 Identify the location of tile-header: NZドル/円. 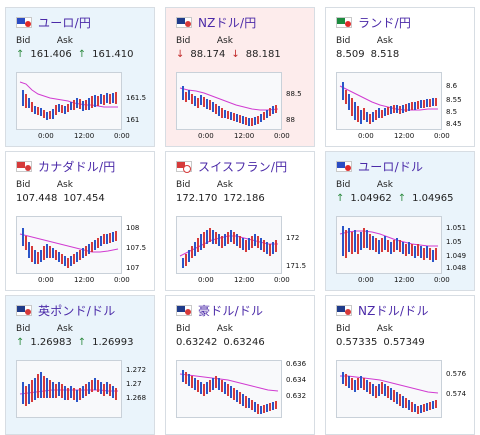
(216, 22).